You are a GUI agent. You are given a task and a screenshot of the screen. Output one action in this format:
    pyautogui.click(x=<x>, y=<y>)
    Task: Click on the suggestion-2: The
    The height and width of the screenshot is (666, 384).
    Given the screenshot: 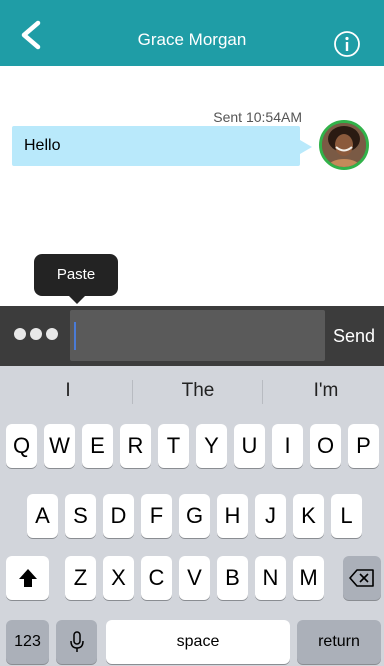 What is the action you would take?
    pyautogui.click(x=198, y=391)
    